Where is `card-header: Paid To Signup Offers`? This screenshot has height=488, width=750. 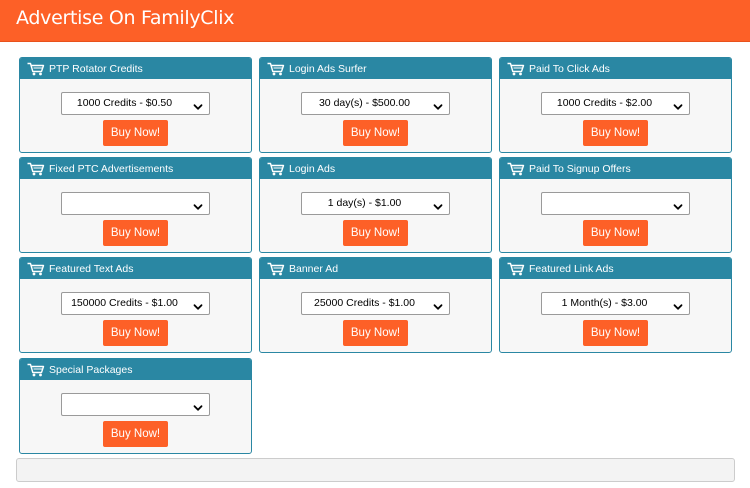
card-header: Paid To Signup Offers is located at coordinates (615, 168).